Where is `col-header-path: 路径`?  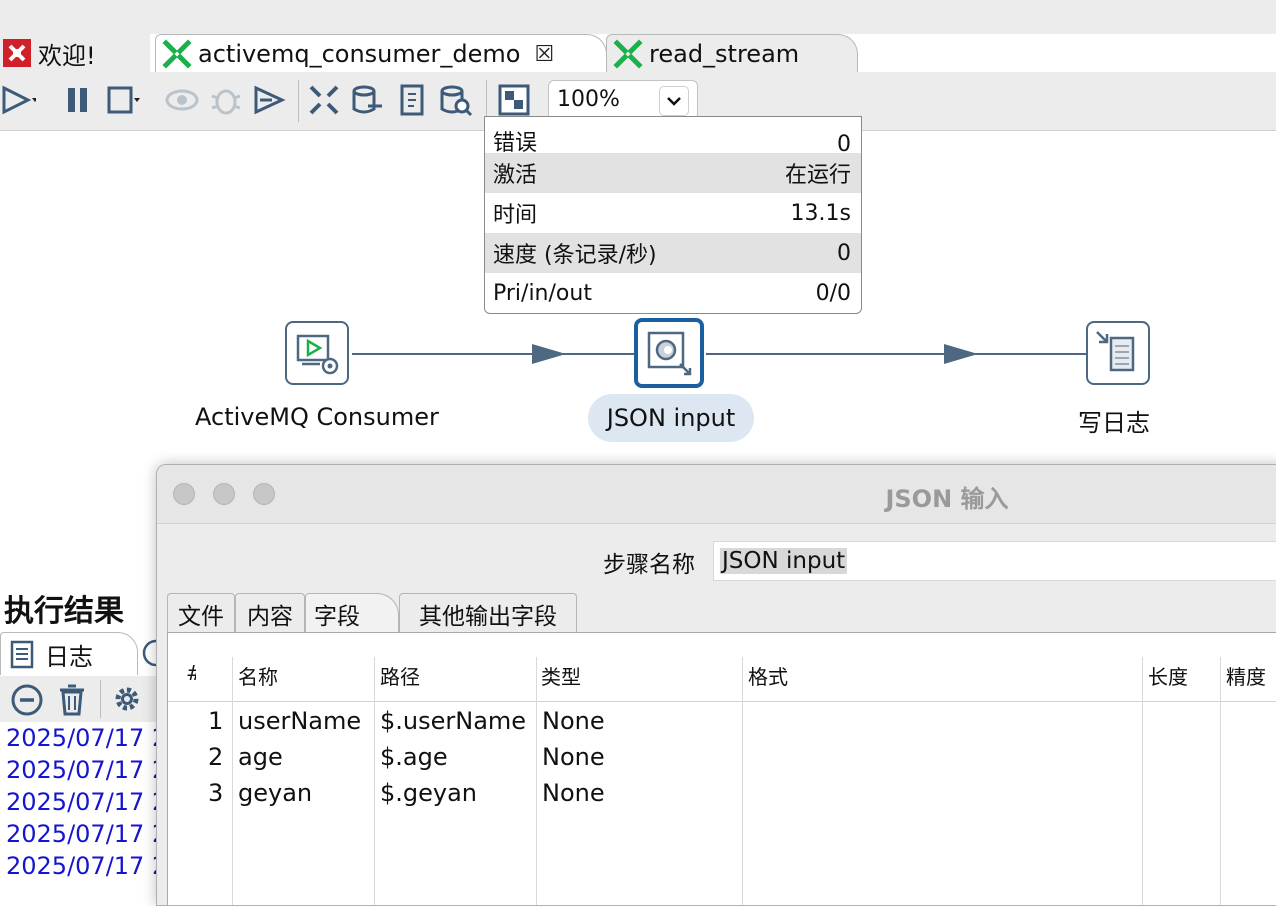
col-header-path: 路径 is located at coordinates (400, 677).